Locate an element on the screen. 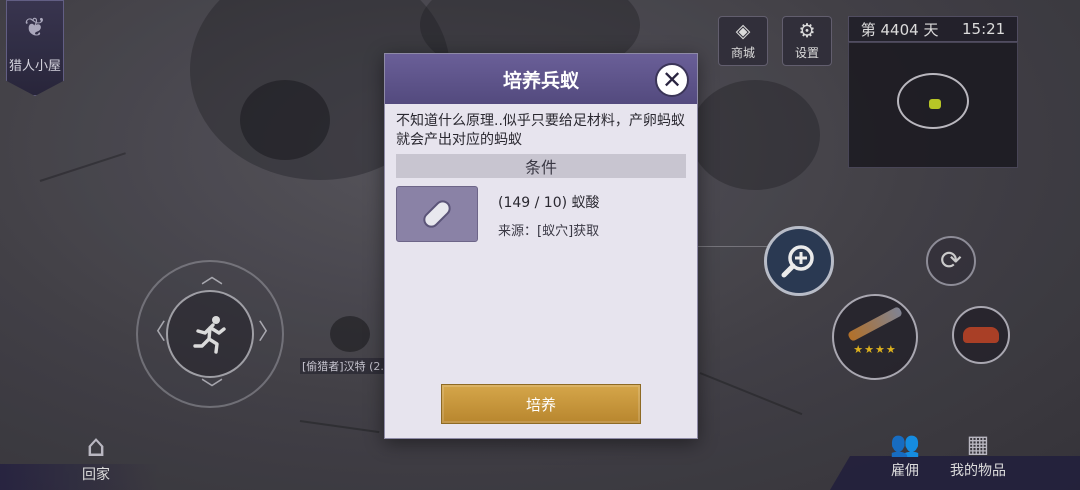 Image resolution: width=1080 pixels, height=490 pixels. dialog-description: 不知道什么原理..似乎只要给足材料，产卵蚂蚁就会产出对应的蚂蚁 is located at coordinates (540, 130).